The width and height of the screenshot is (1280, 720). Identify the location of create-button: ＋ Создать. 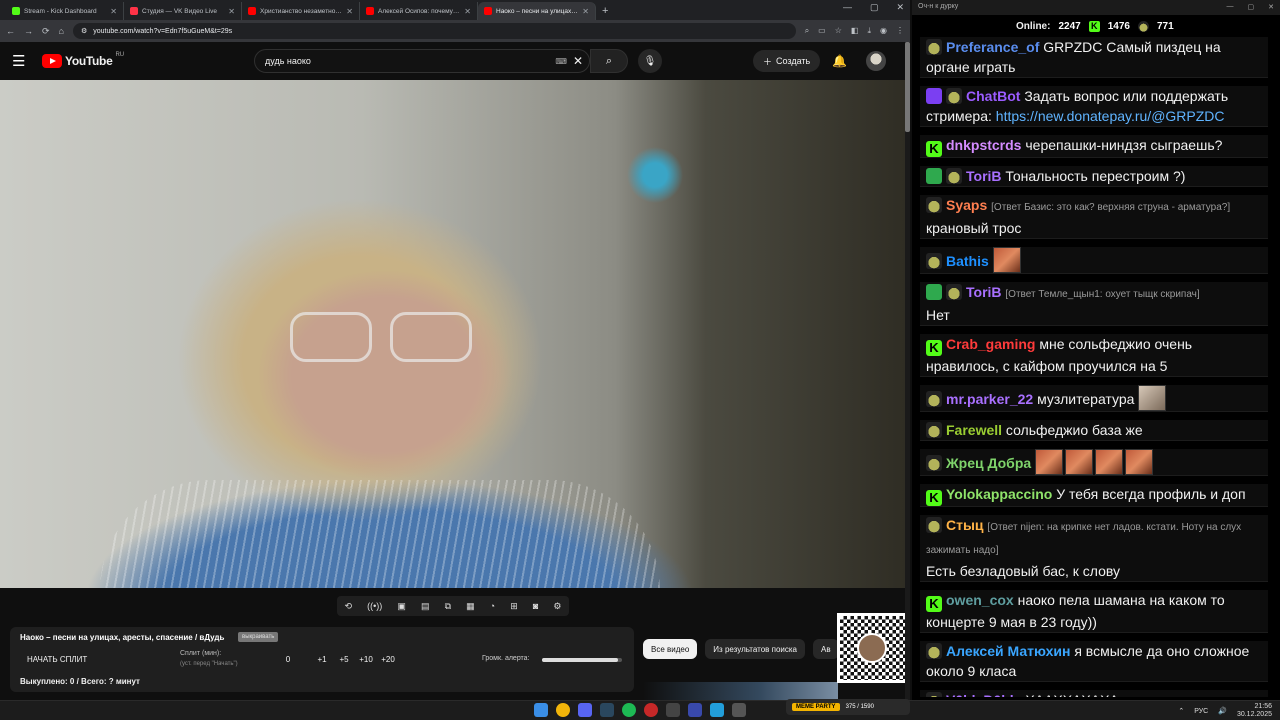
(787, 61).